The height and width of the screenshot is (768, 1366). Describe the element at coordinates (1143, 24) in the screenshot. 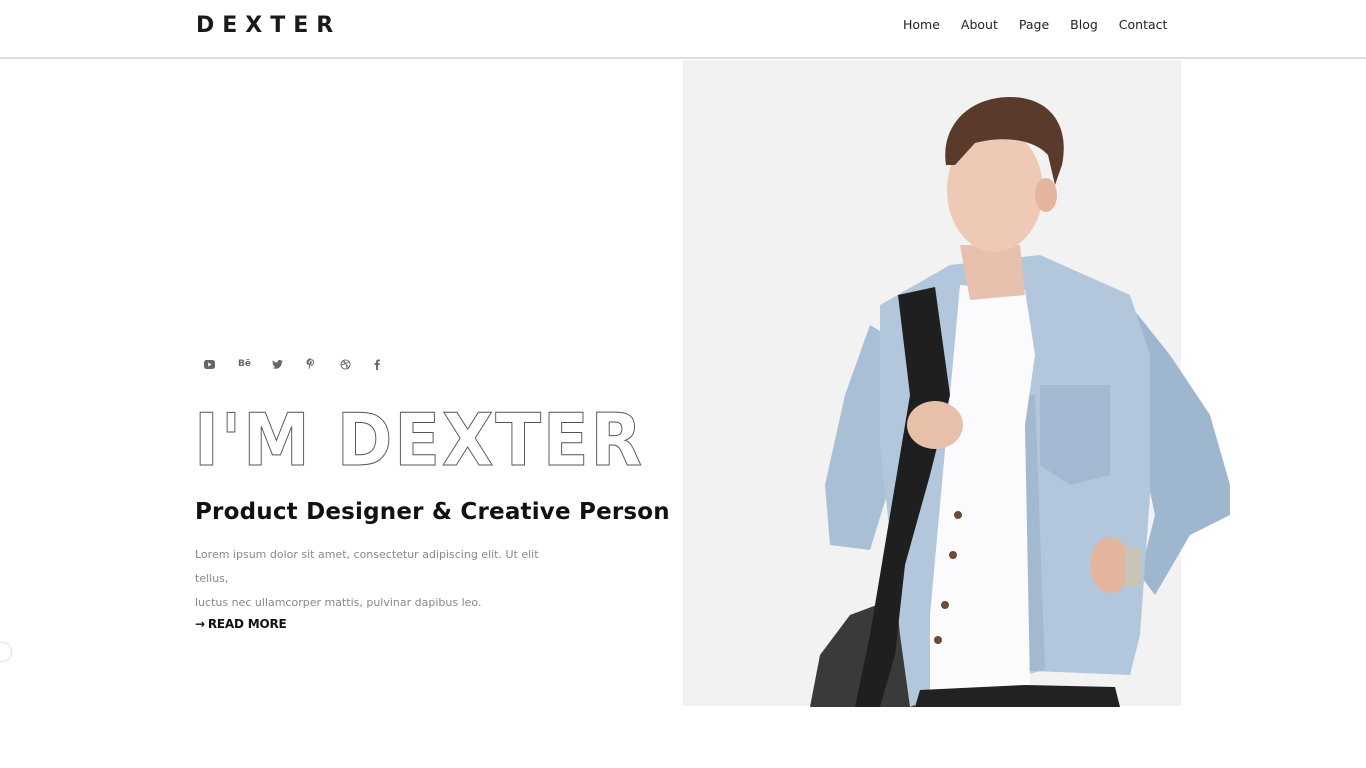

I see `nav-contact: Contact` at that location.